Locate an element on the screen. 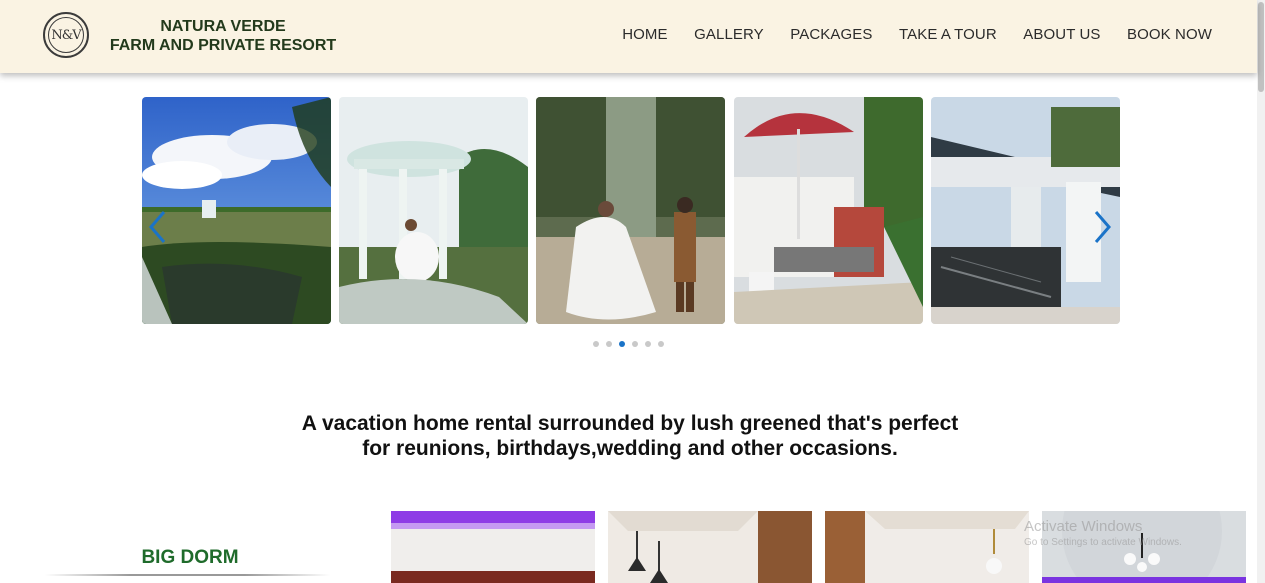 The width and height of the screenshot is (1265, 583). carousel-pagination is located at coordinates (628, 344).